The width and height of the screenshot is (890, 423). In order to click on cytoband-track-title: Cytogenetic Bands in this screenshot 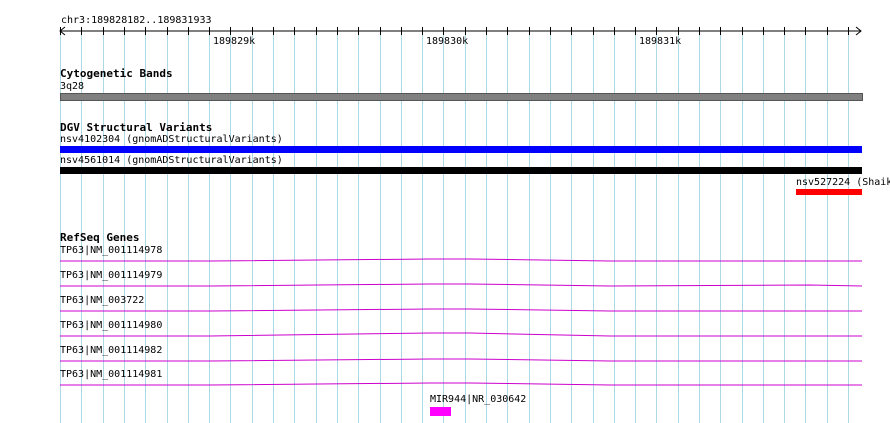, I will do `click(116, 73)`.